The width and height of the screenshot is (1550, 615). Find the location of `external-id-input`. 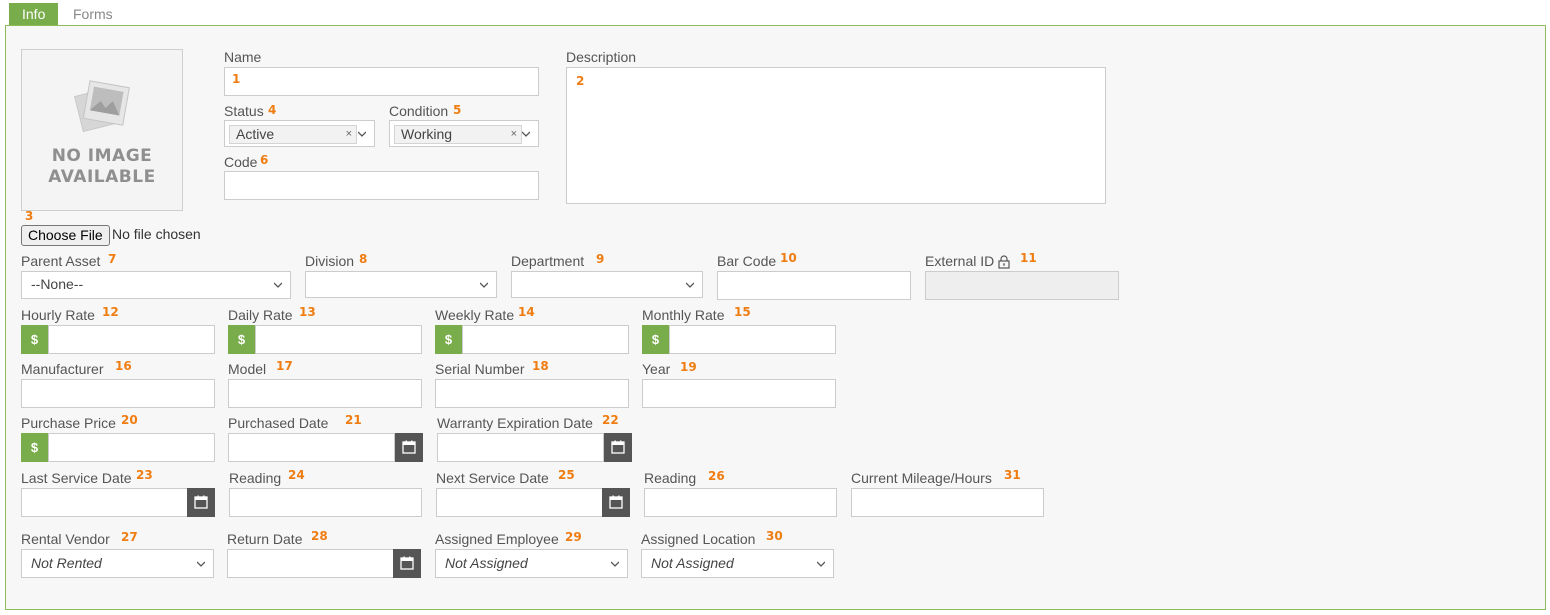

external-id-input is located at coordinates (1022, 285).